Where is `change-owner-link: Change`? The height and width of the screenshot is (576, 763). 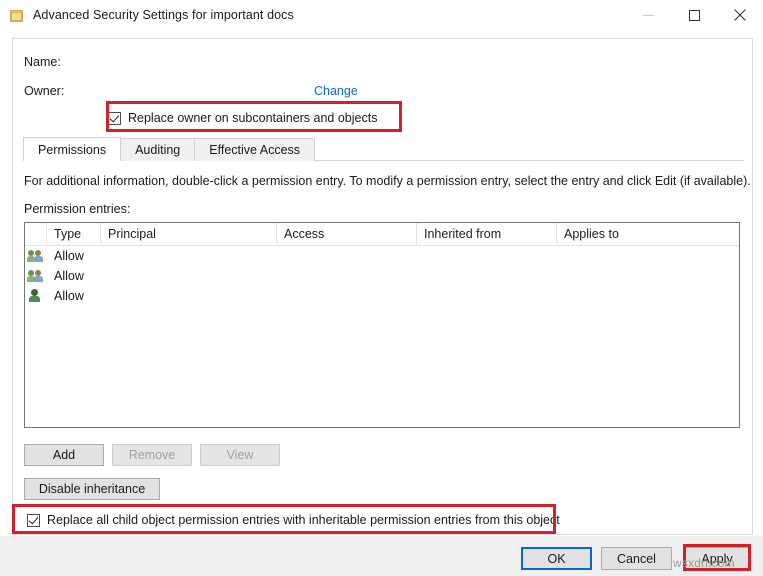 change-owner-link: Change is located at coordinates (336, 91).